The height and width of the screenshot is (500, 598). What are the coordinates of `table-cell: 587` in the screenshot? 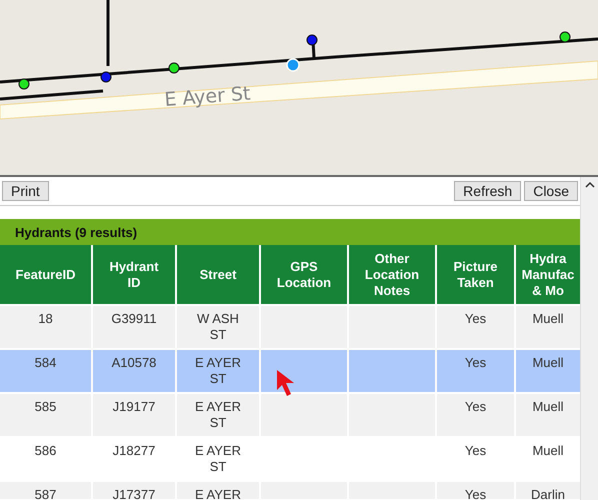 It's located at (45, 490).